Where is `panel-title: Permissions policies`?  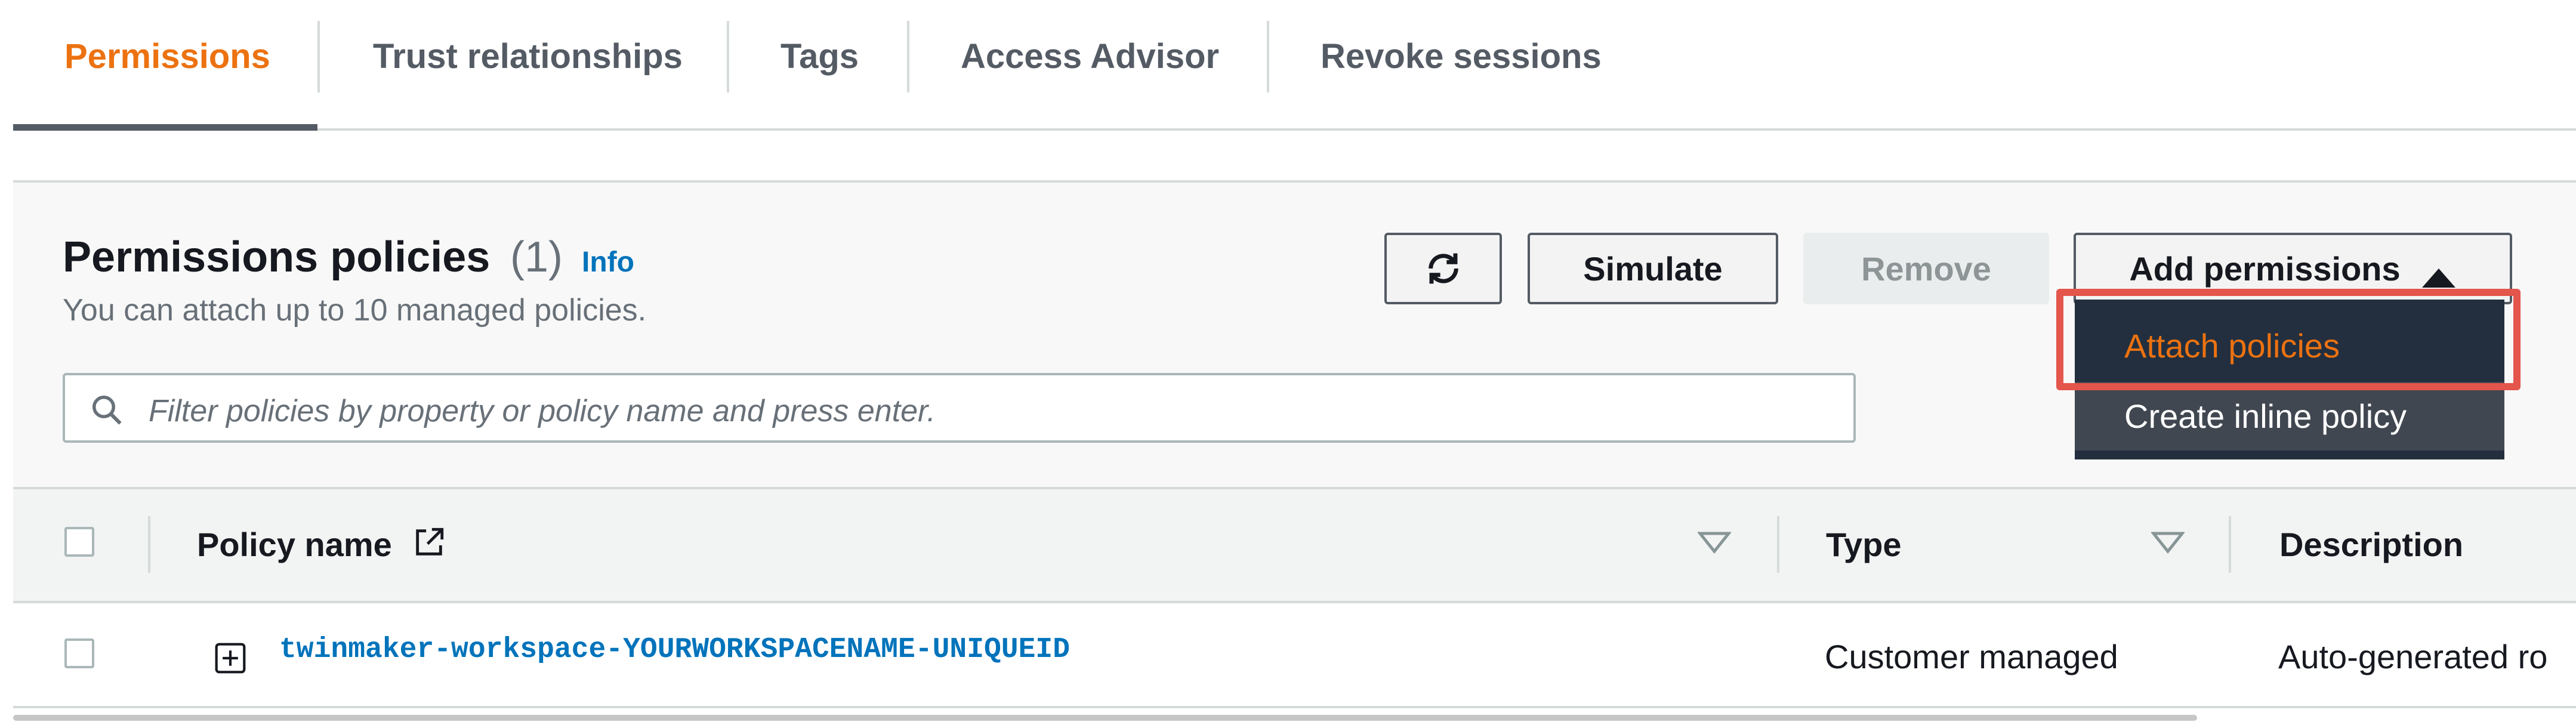
panel-title: Permissions policies is located at coordinates (276, 257).